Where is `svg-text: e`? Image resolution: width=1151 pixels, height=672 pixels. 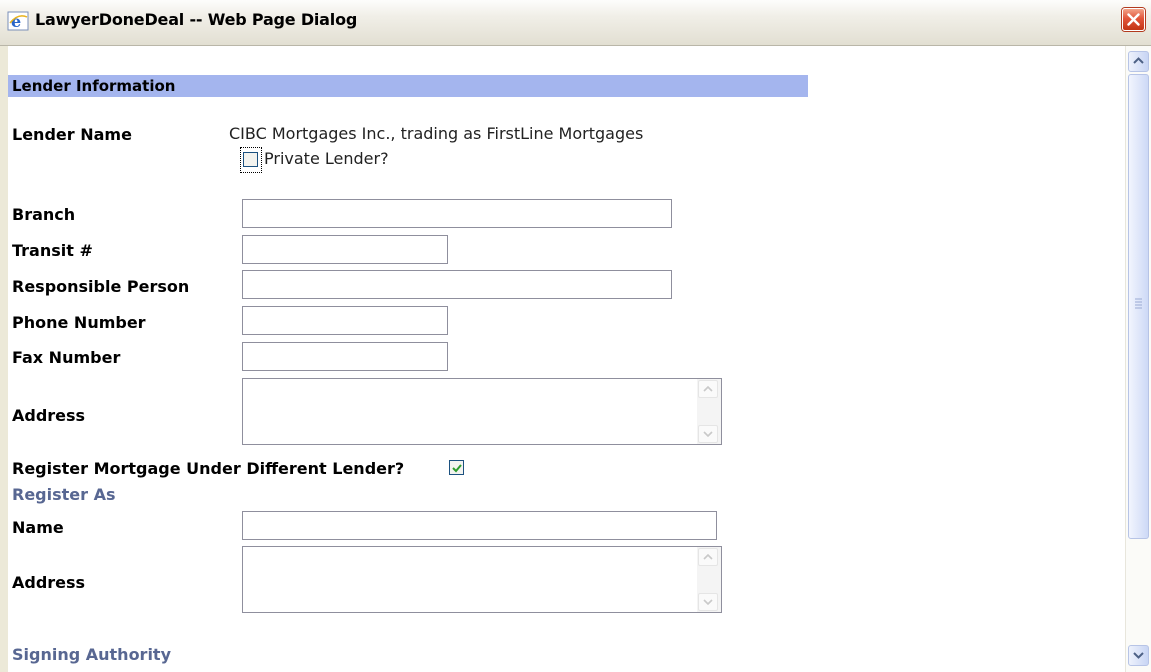
svg-text: e is located at coordinates (16, 21).